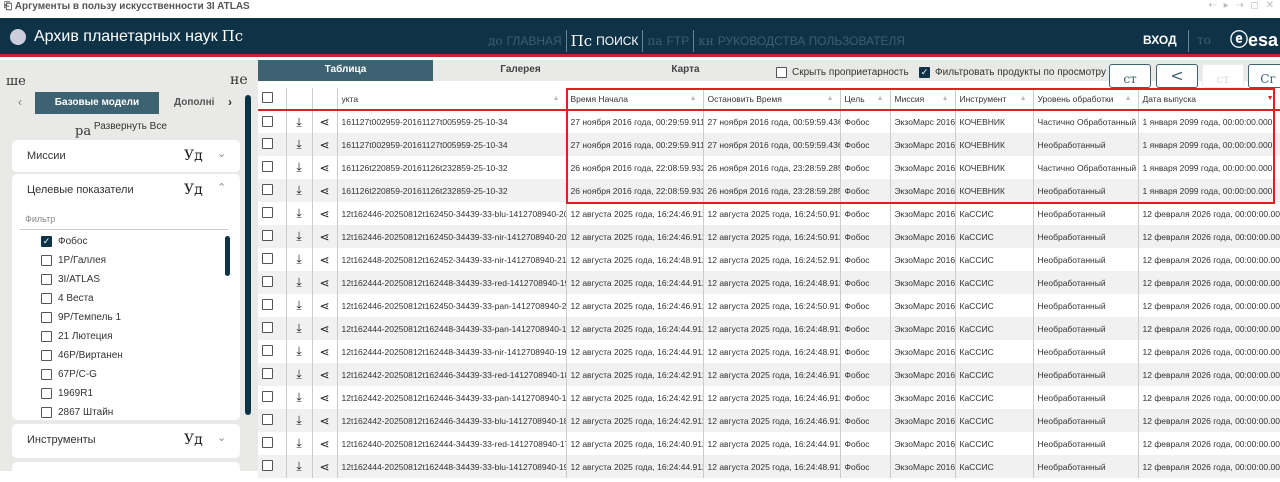 This screenshot has width=1280, height=482. Describe the element at coordinates (272, 99) in the screenshot. I see `select-all-checkbox` at that location.